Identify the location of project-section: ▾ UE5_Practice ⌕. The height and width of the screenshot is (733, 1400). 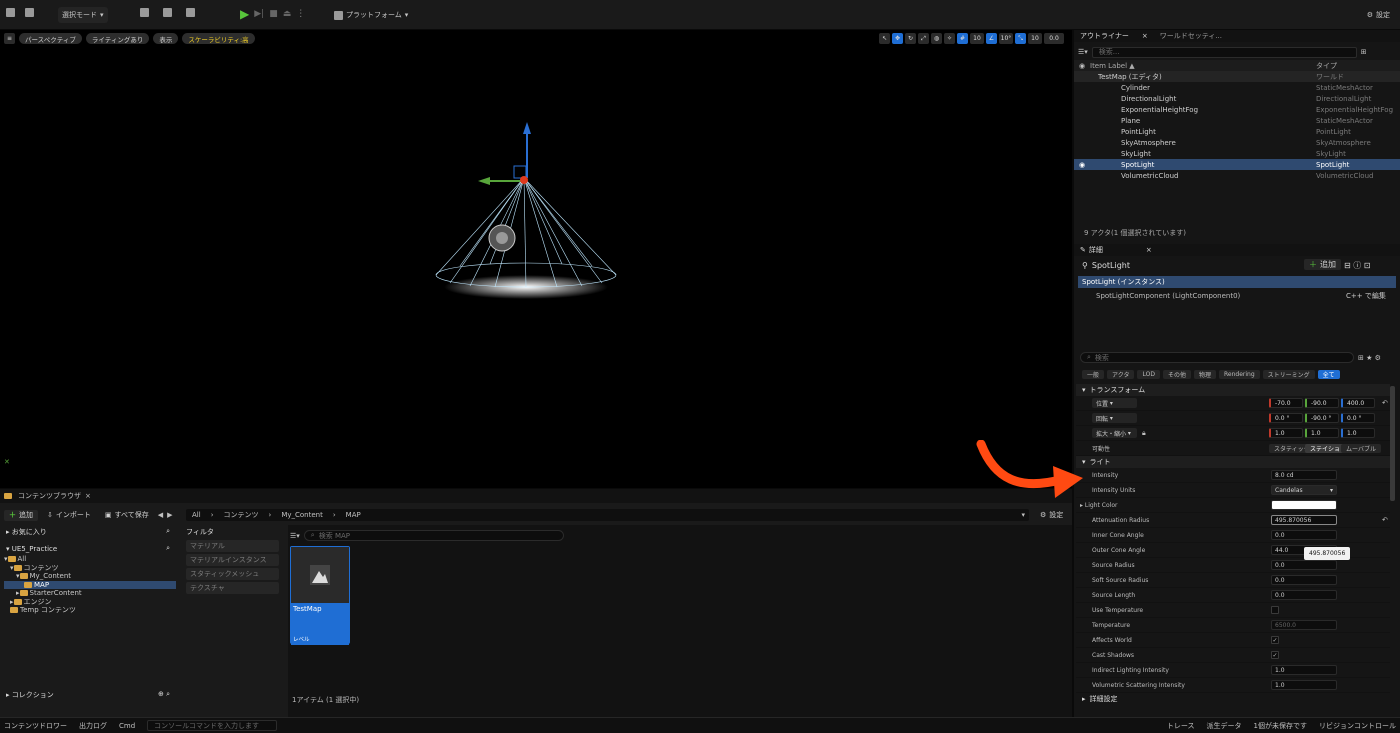
(88, 548).